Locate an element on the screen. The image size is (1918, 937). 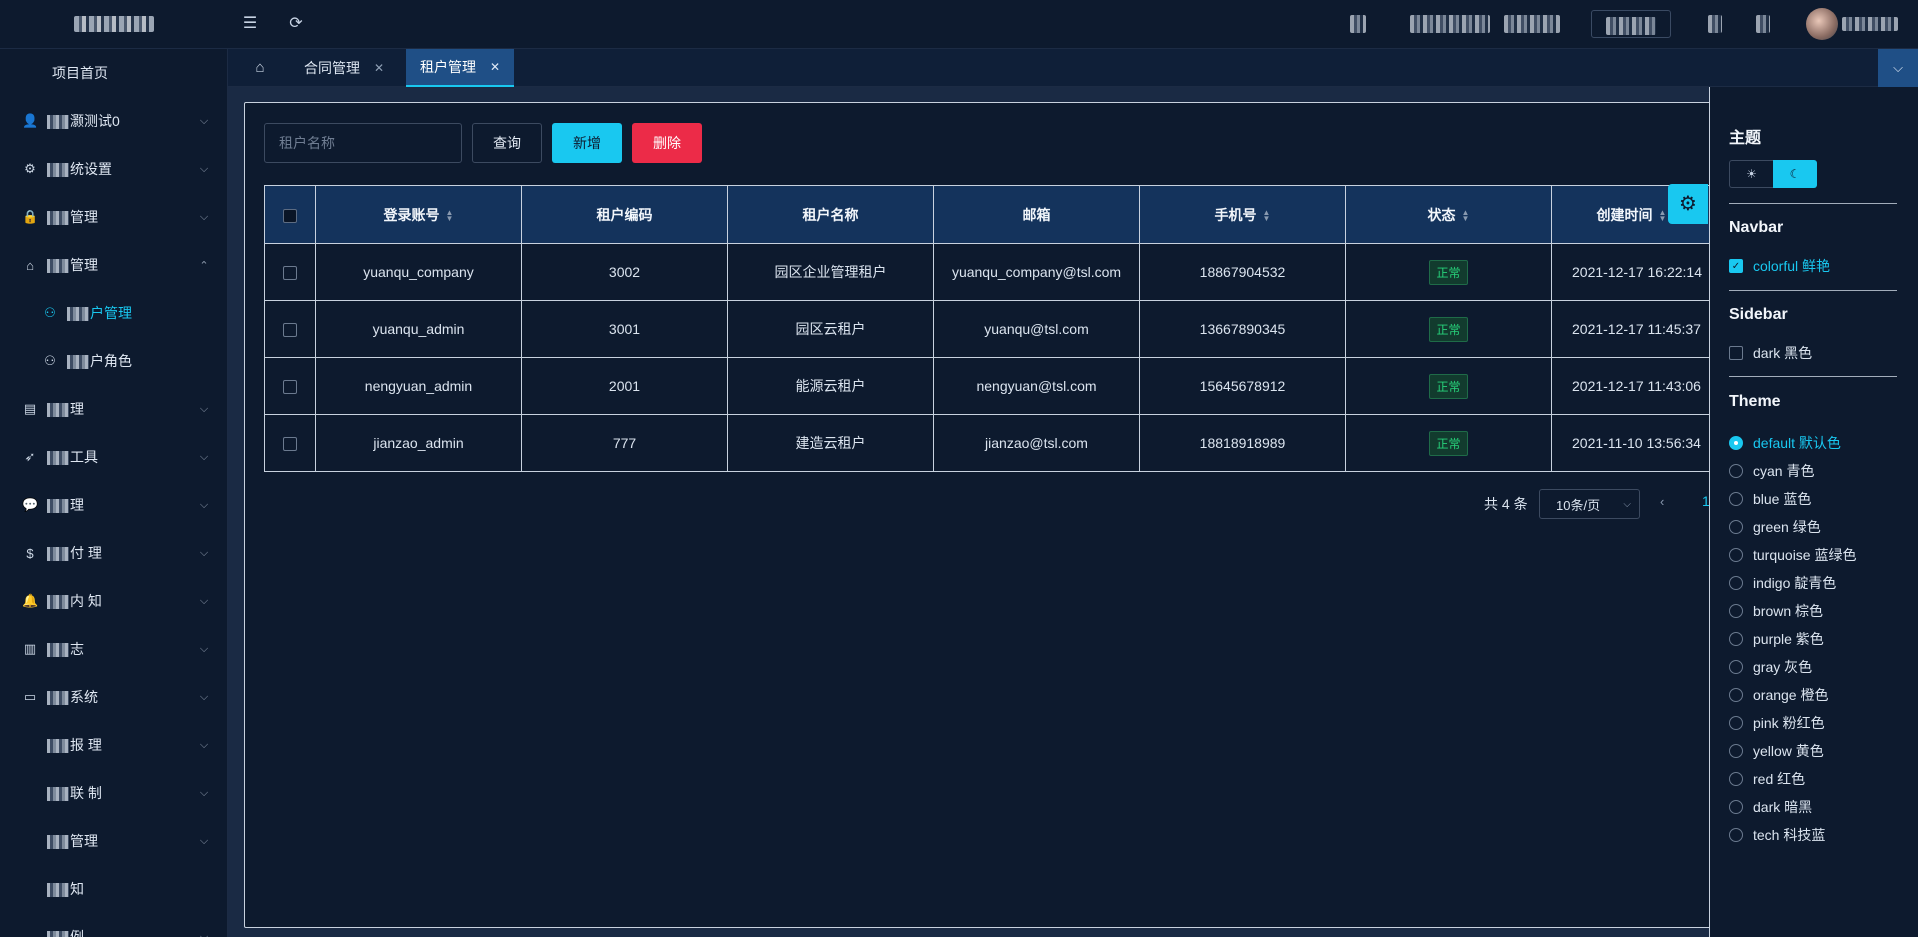
select-all-checkbox is located at coordinates (290, 215).